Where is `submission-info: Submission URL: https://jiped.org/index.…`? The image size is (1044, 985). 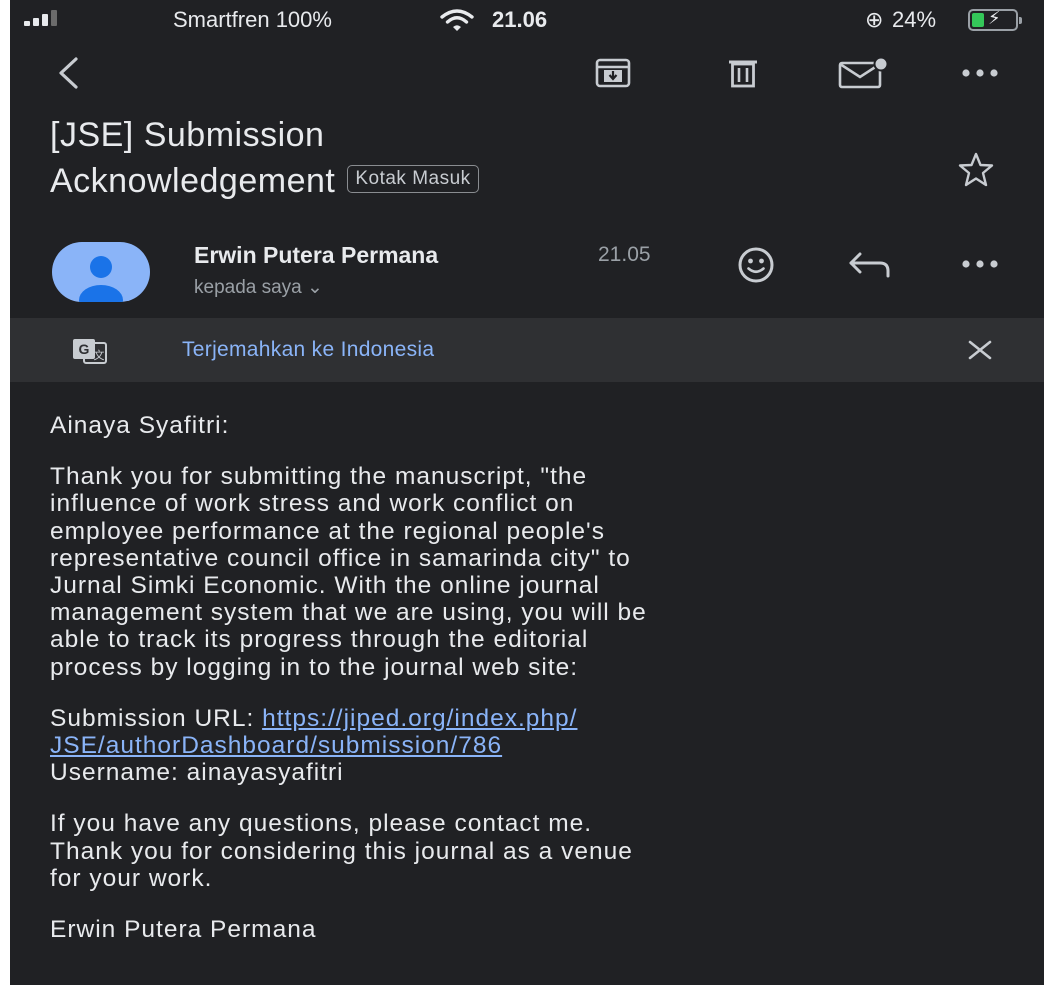 submission-info: Submission URL: https://jiped.org/index.… is located at coordinates (535, 746).